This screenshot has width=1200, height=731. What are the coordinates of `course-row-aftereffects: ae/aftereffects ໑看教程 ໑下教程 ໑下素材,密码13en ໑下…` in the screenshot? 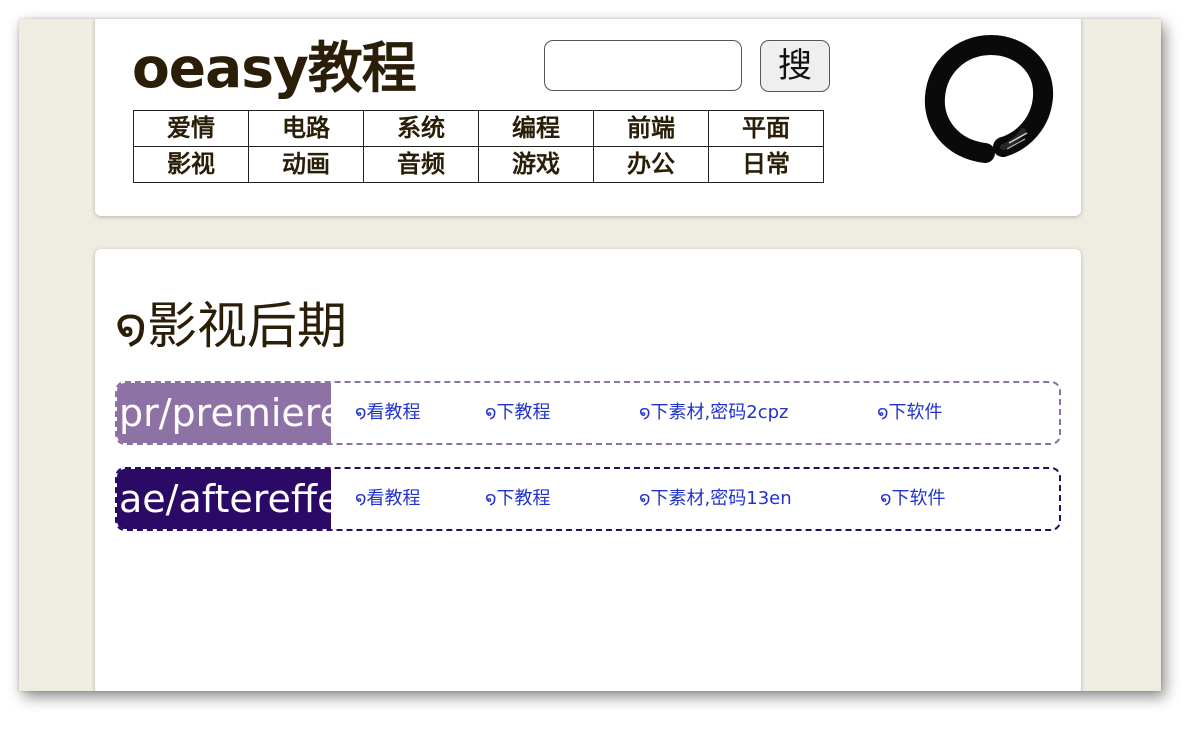 It's located at (588, 499).